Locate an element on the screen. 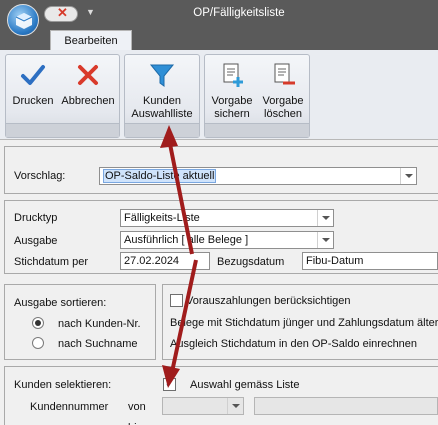  stichdatum-input: 27.02.2024 is located at coordinates (165, 261).